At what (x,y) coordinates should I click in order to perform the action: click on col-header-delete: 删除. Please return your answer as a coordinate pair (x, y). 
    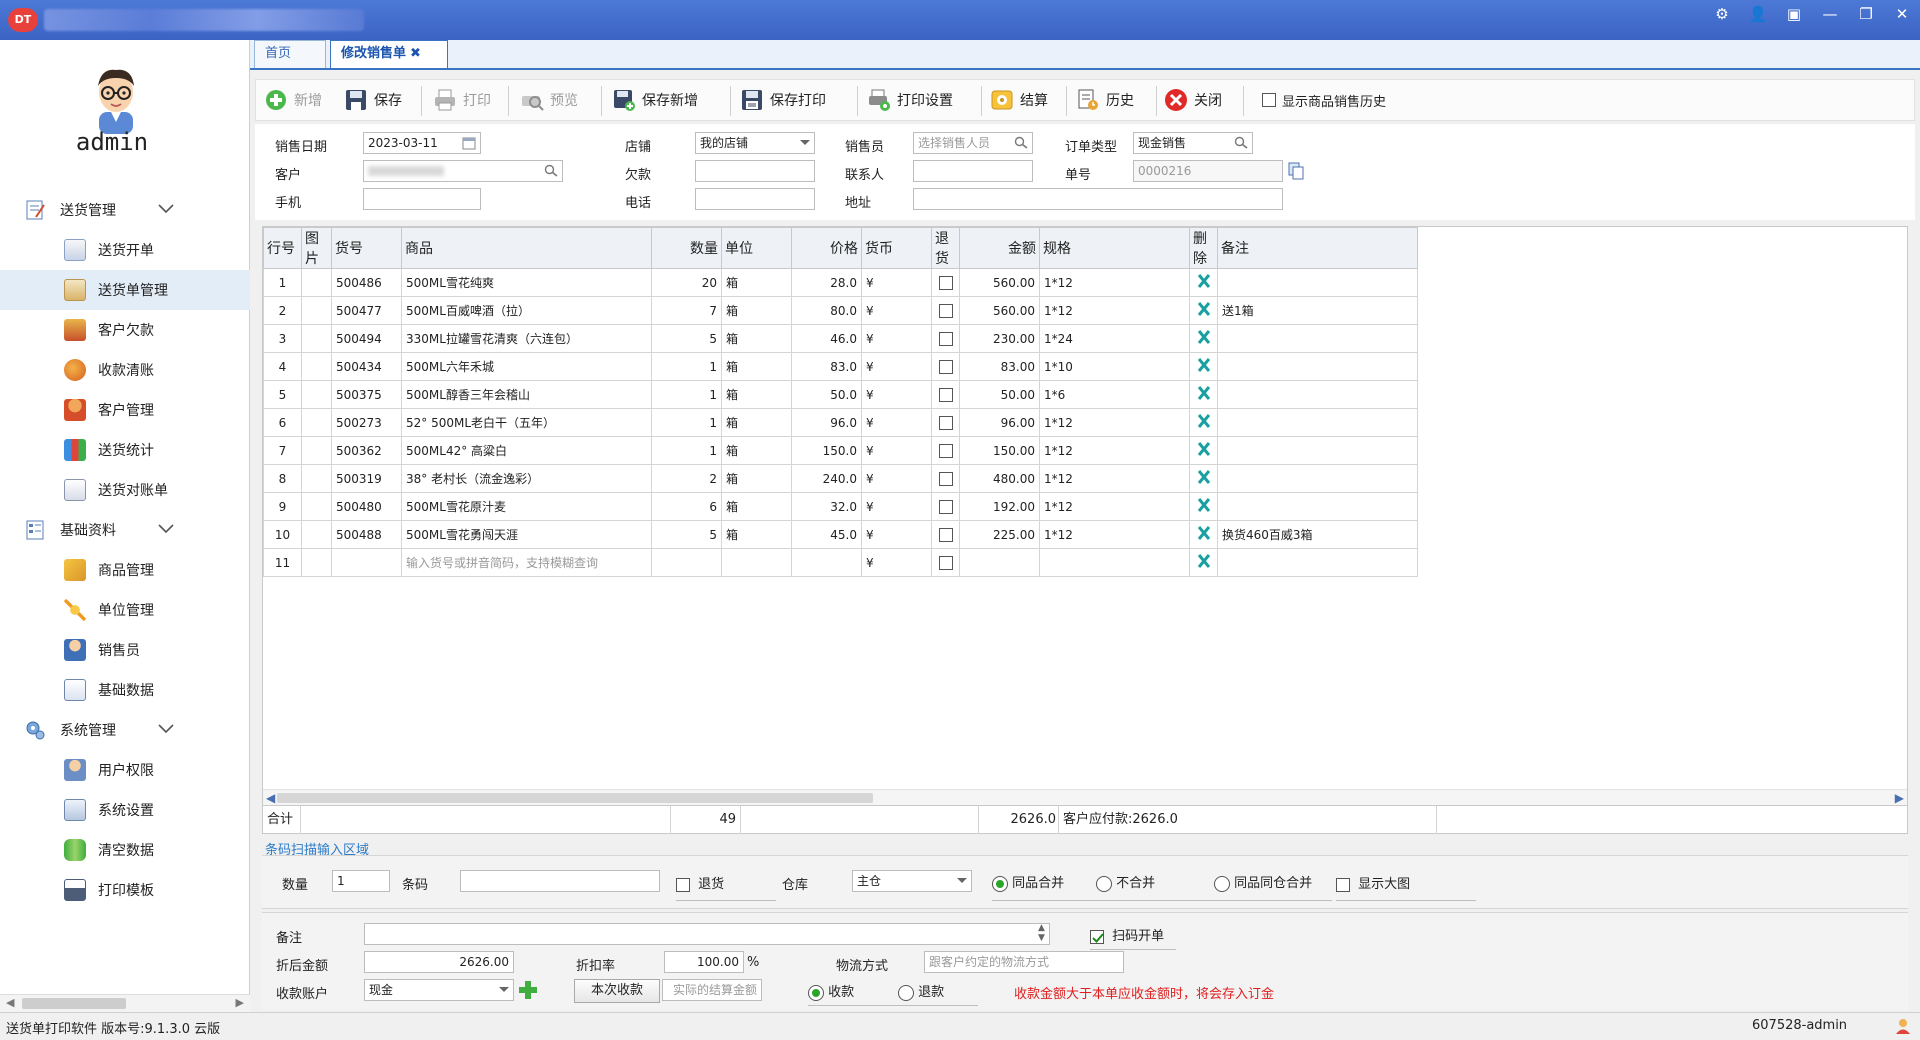
    Looking at the image, I should click on (1203, 248).